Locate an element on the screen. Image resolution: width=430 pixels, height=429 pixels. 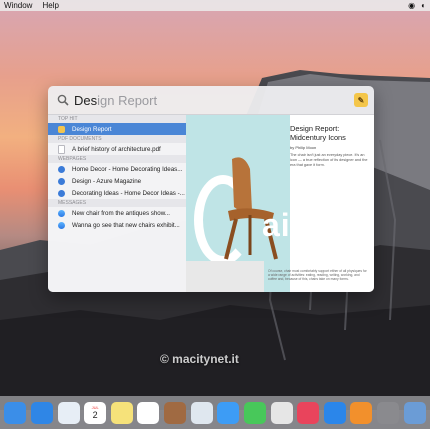
ibooks-icon is located at coordinates (361, 412).